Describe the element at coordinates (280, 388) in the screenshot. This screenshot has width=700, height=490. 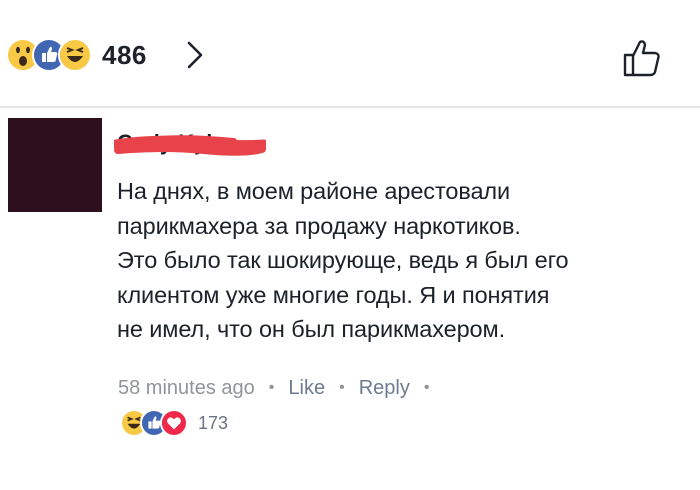
I see `comment-actions: 58 minutes ago • Like • Reply •` at that location.